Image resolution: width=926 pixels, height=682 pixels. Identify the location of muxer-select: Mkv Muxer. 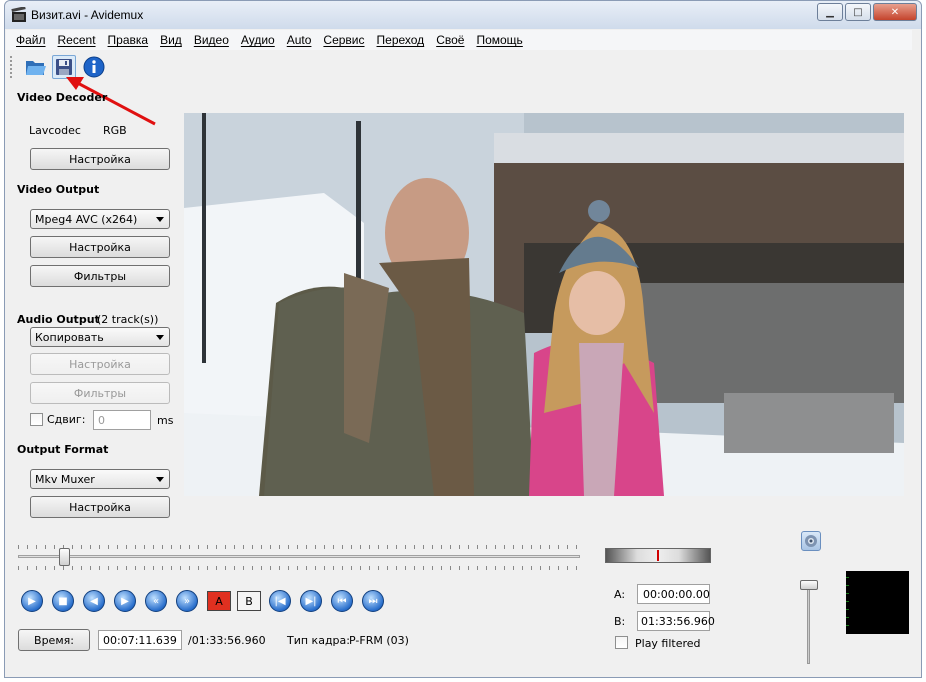
(100, 479).